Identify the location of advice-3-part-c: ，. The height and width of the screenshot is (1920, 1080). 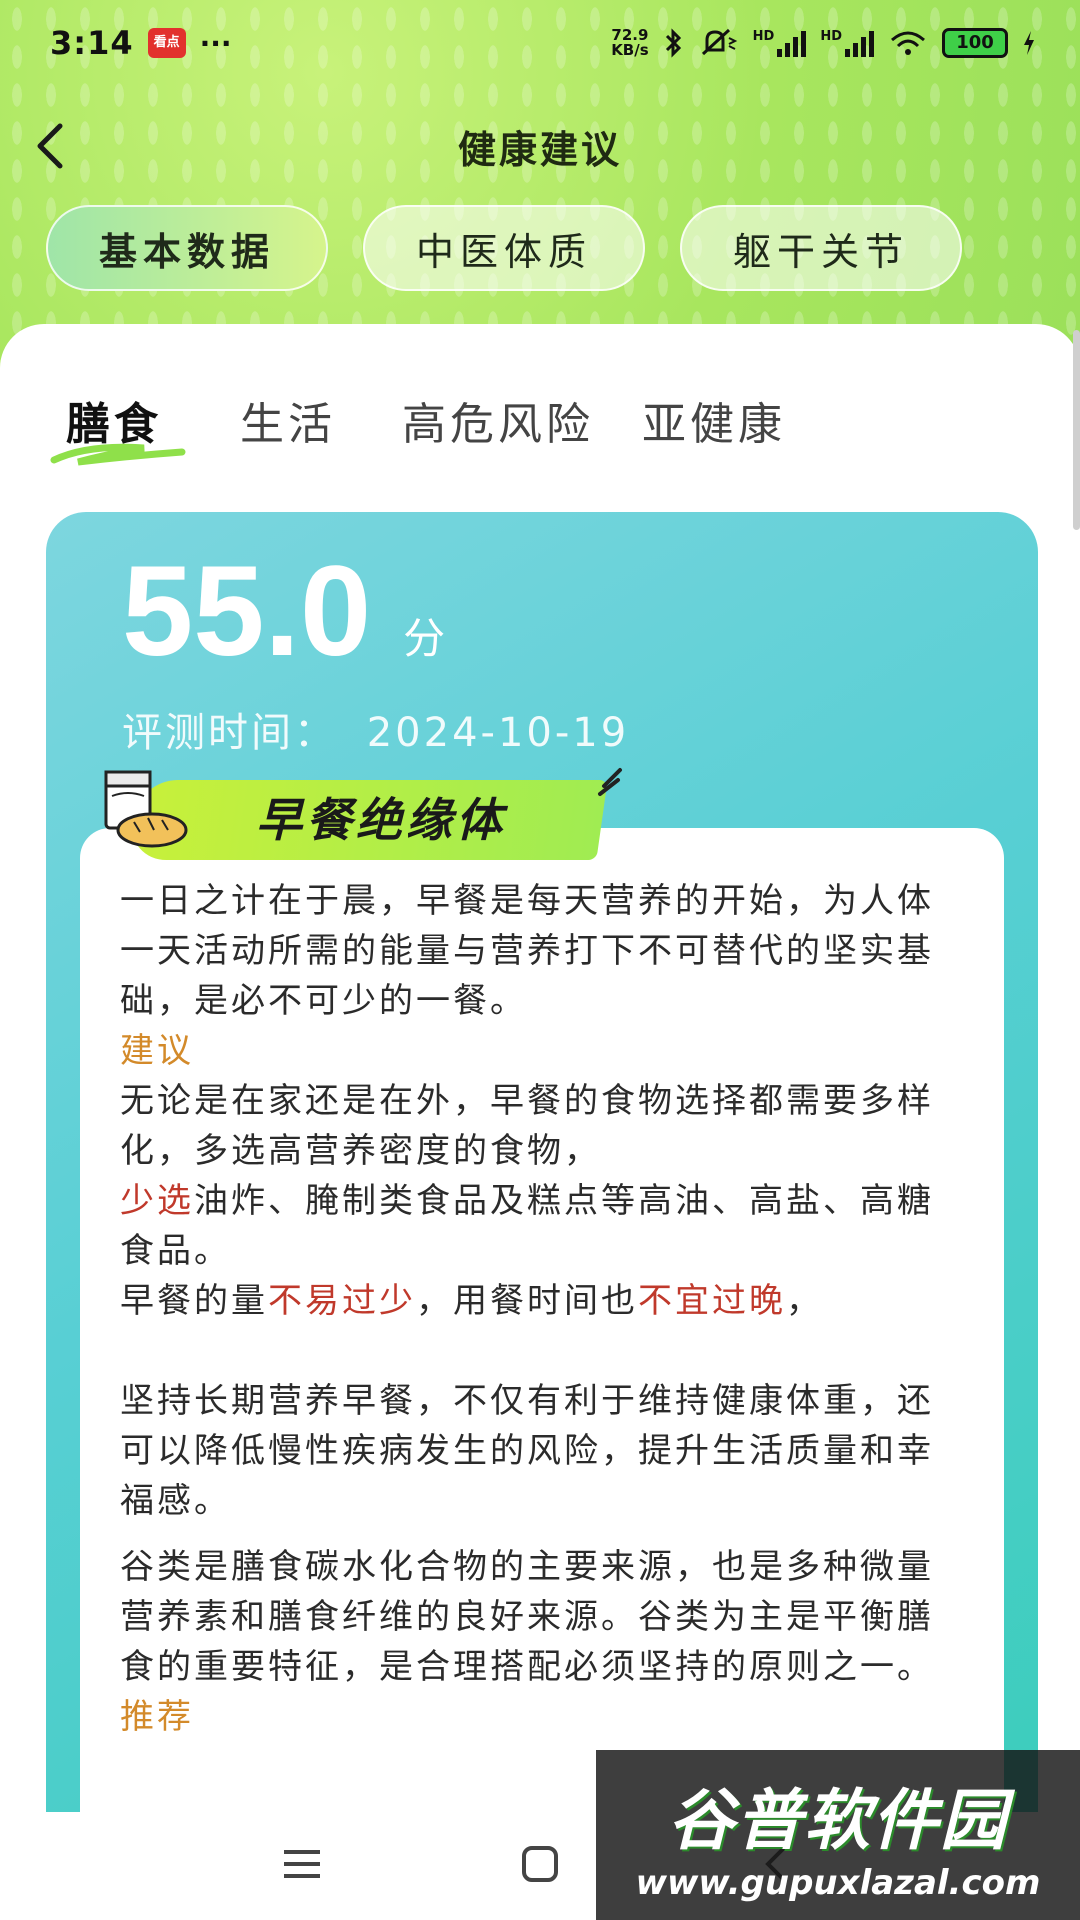
(804, 1301).